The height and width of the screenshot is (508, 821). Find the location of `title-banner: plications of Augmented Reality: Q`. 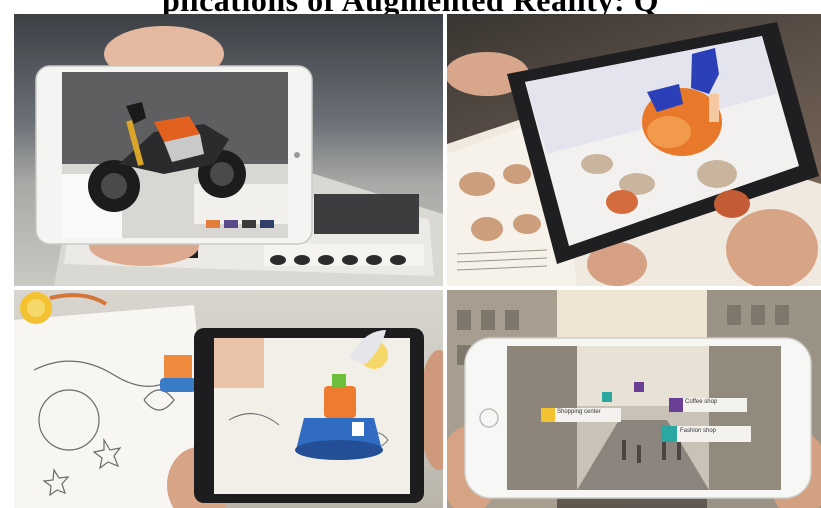

title-banner: plications of Augmented Reality: Q is located at coordinates (410, 7).